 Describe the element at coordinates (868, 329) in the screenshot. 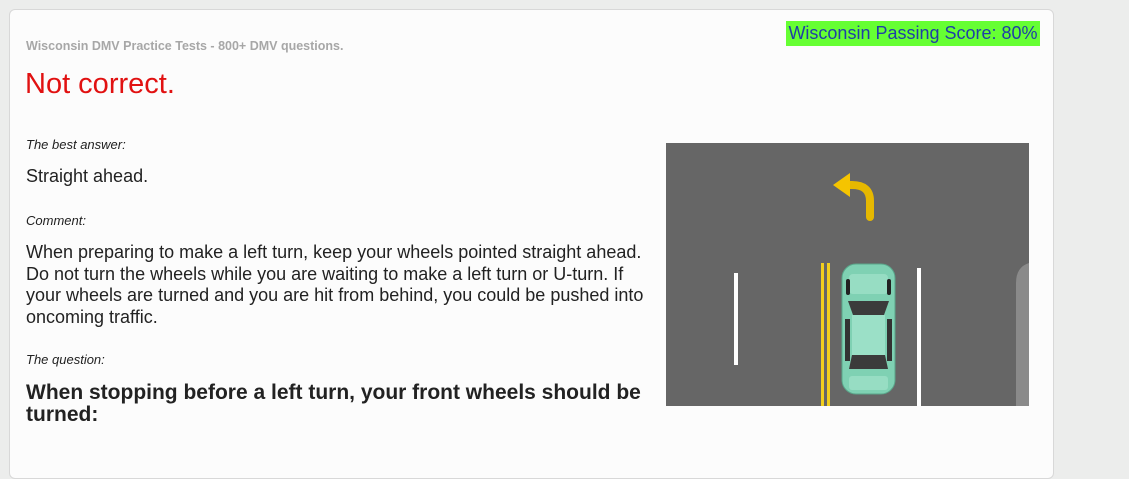

I see `car-icon` at that location.